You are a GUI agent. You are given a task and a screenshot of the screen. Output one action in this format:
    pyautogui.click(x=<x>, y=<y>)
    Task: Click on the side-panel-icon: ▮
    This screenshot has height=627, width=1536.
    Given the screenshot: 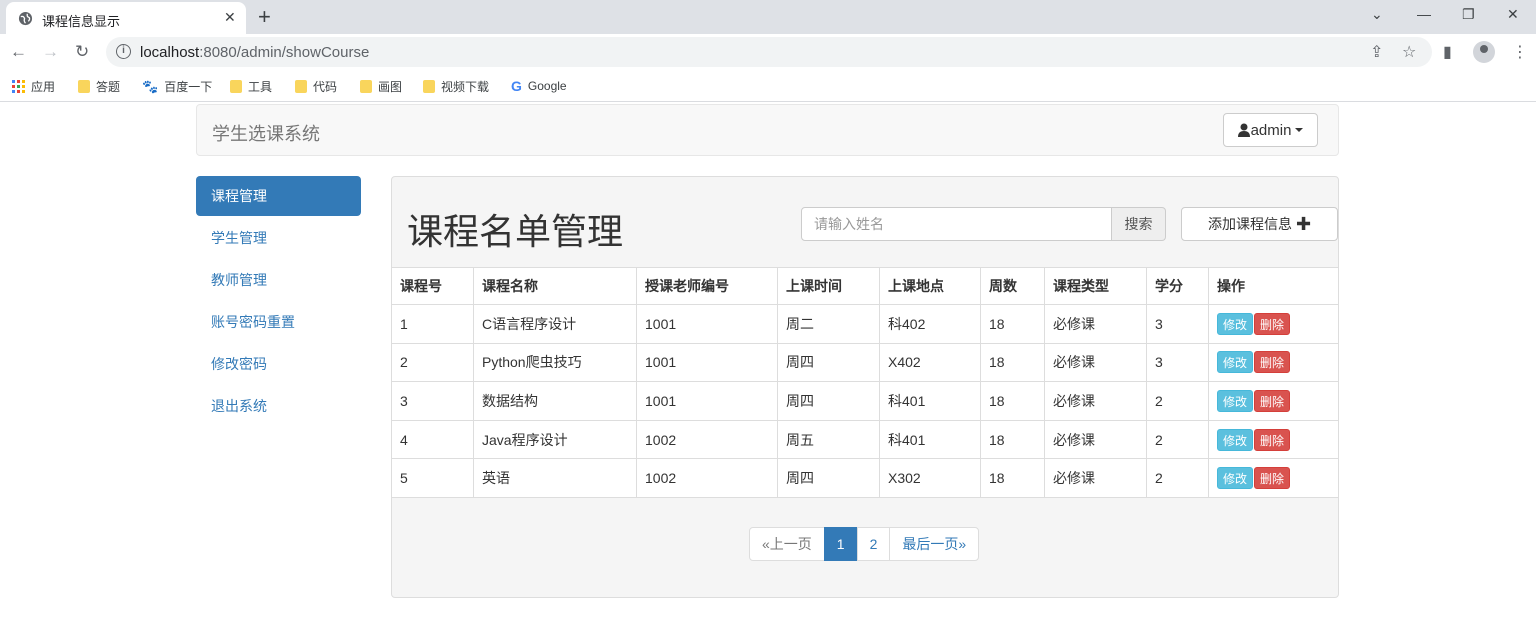 What is the action you would take?
    pyautogui.click(x=1447, y=52)
    